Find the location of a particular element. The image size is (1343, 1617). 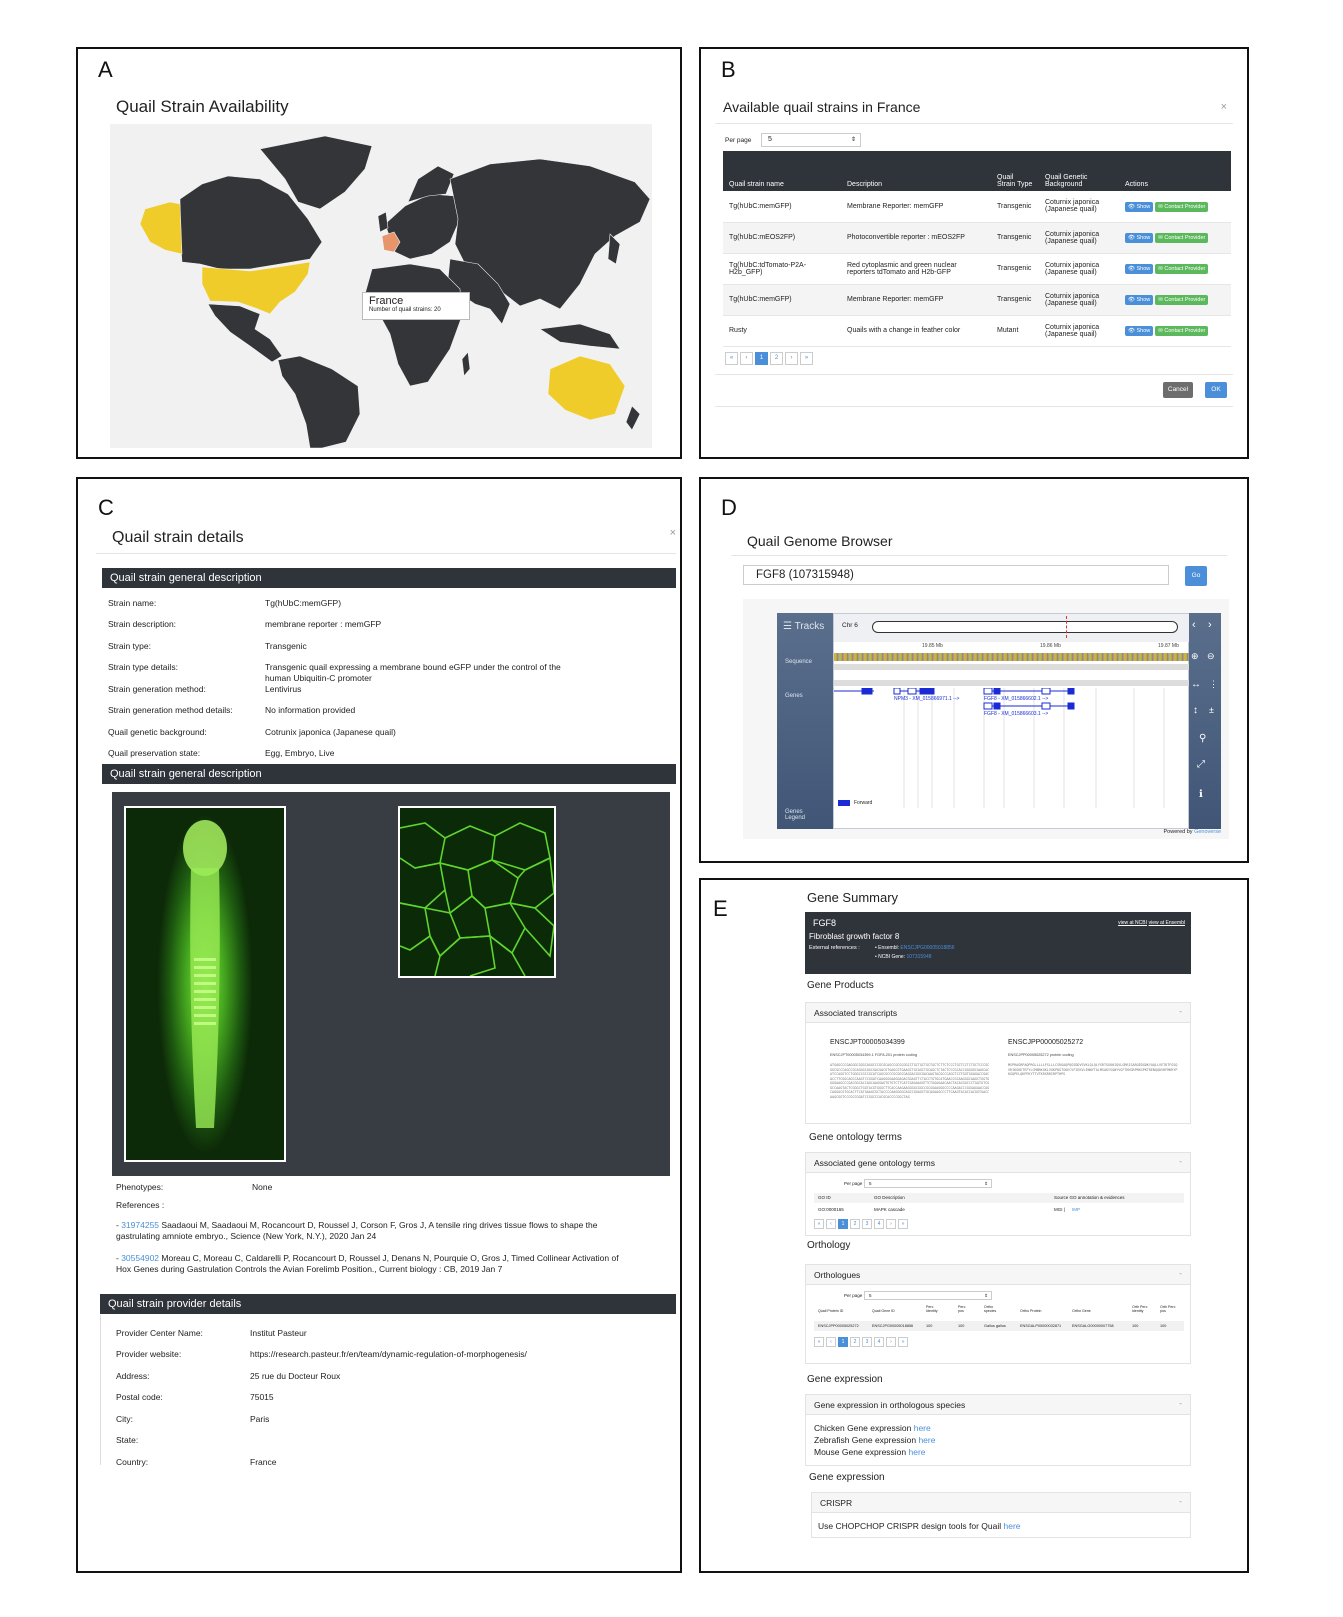

col-genetic-background: Quail Genetic Background is located at coordinates (1079, 171).